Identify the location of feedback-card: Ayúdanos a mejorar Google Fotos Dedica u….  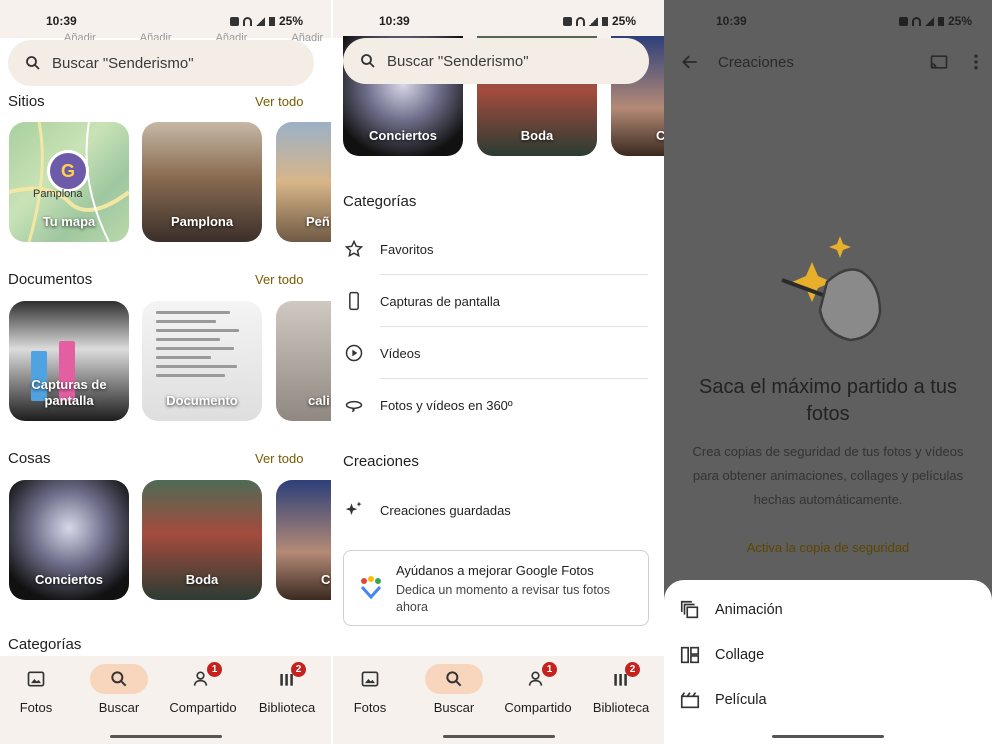
(496, 588).